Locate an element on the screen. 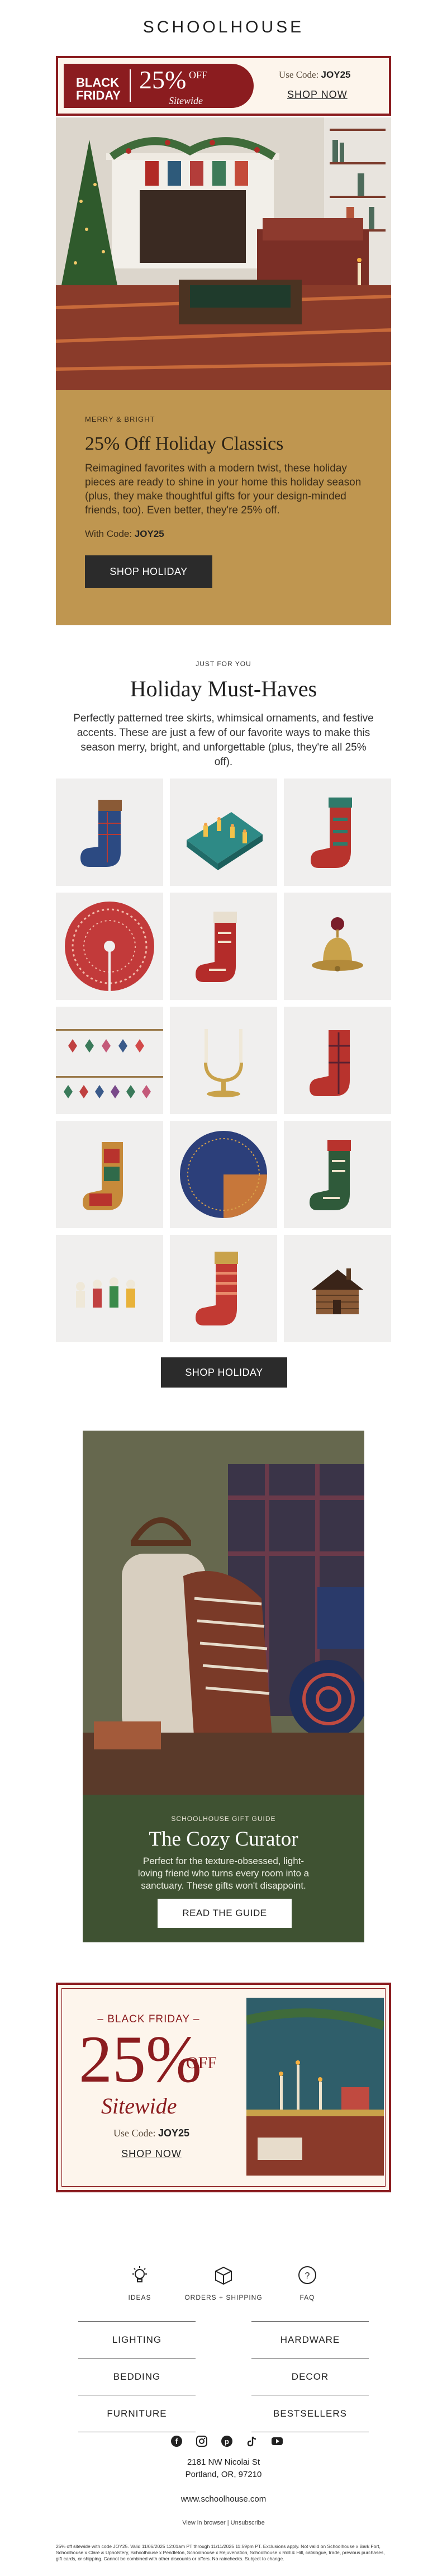 The image size is (447, 2576). banner-percent: 25% is located at coordinates (163, 79).